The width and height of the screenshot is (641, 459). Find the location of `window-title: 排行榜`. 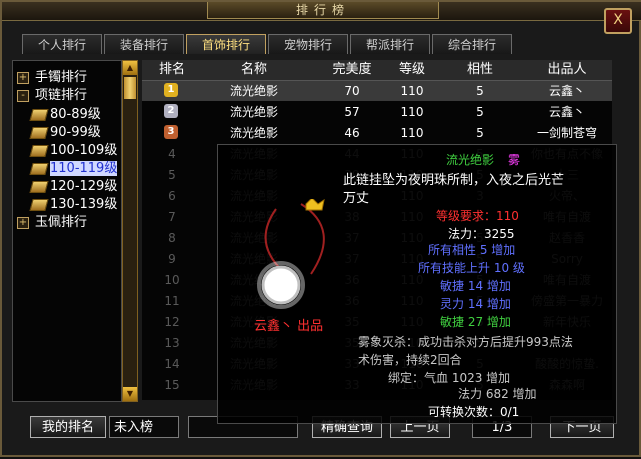

window-title: 排行榜 is located at coordinates (323, 10).